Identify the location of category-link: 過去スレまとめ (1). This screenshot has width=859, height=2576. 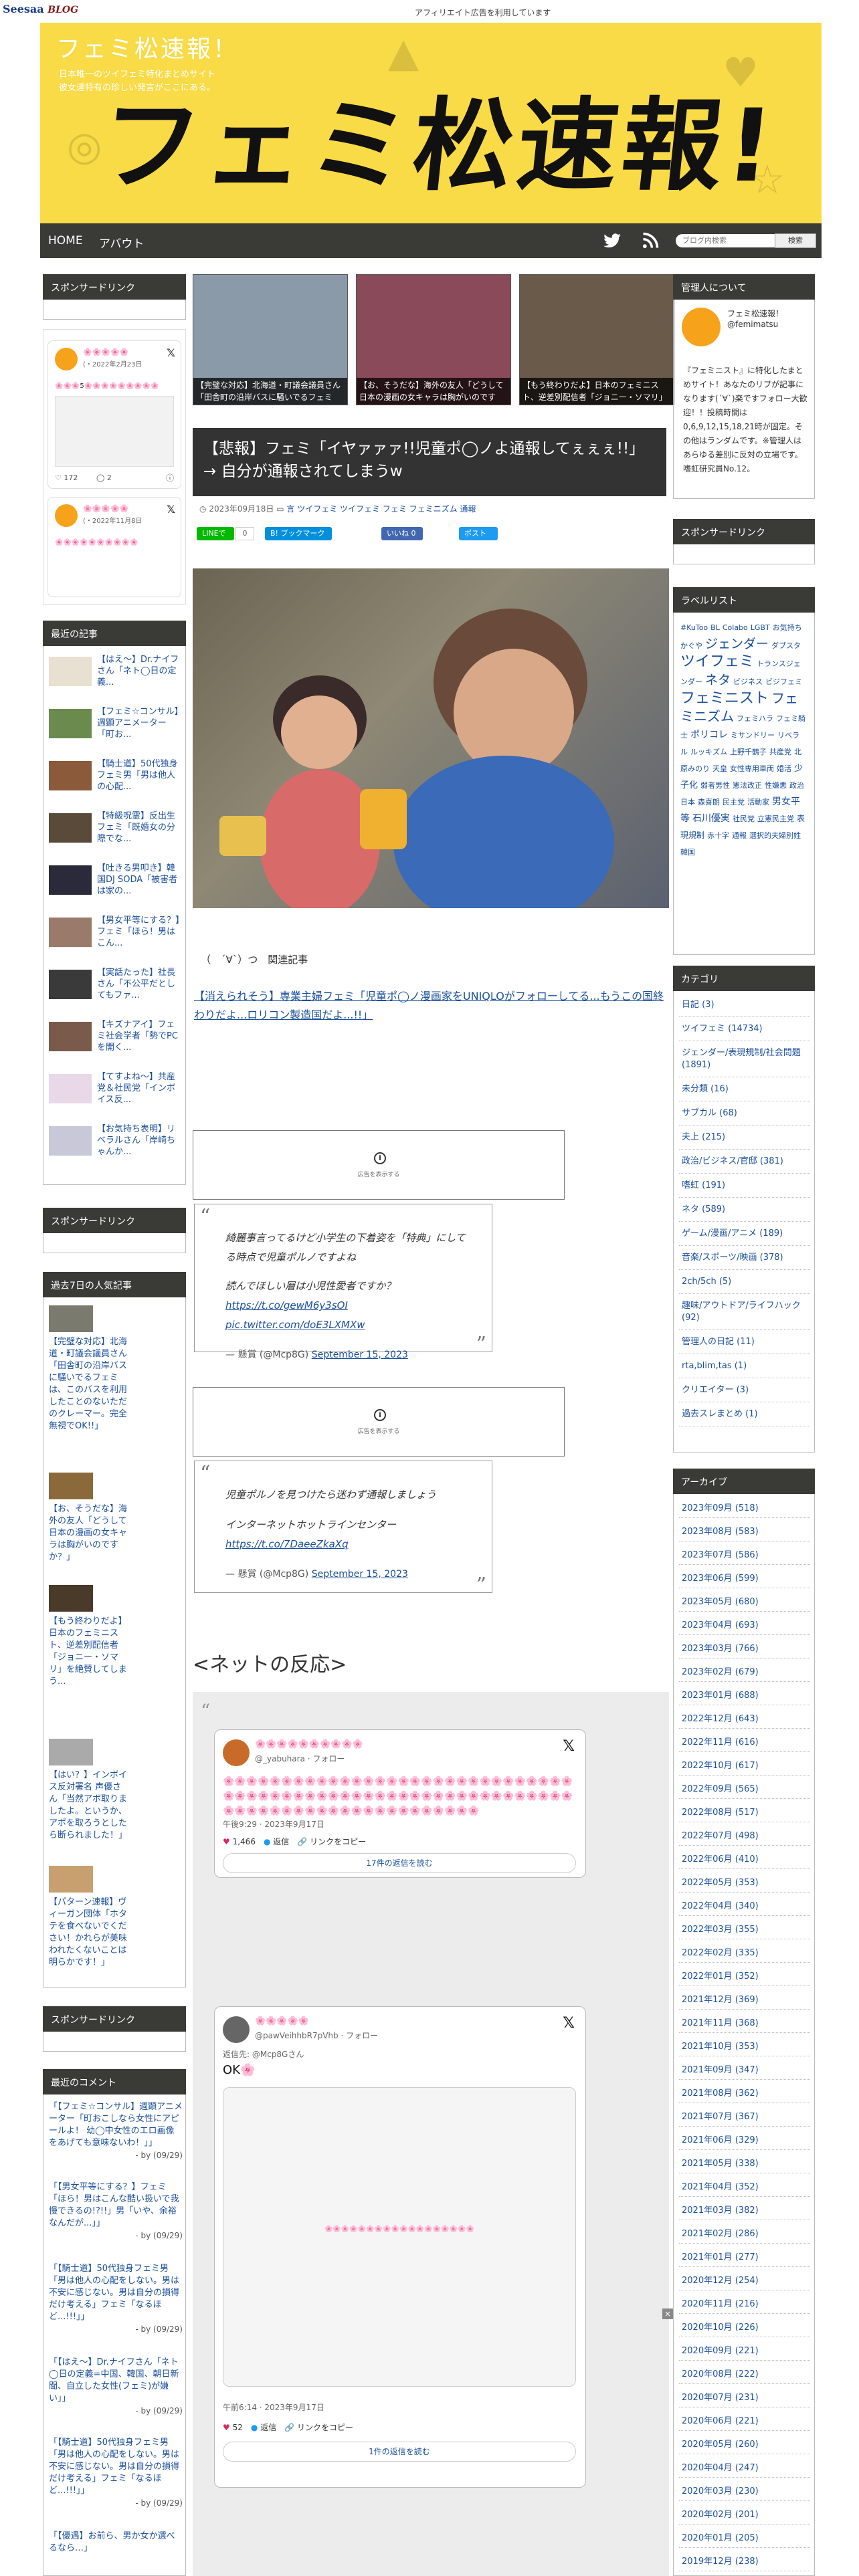
(745, 1414).